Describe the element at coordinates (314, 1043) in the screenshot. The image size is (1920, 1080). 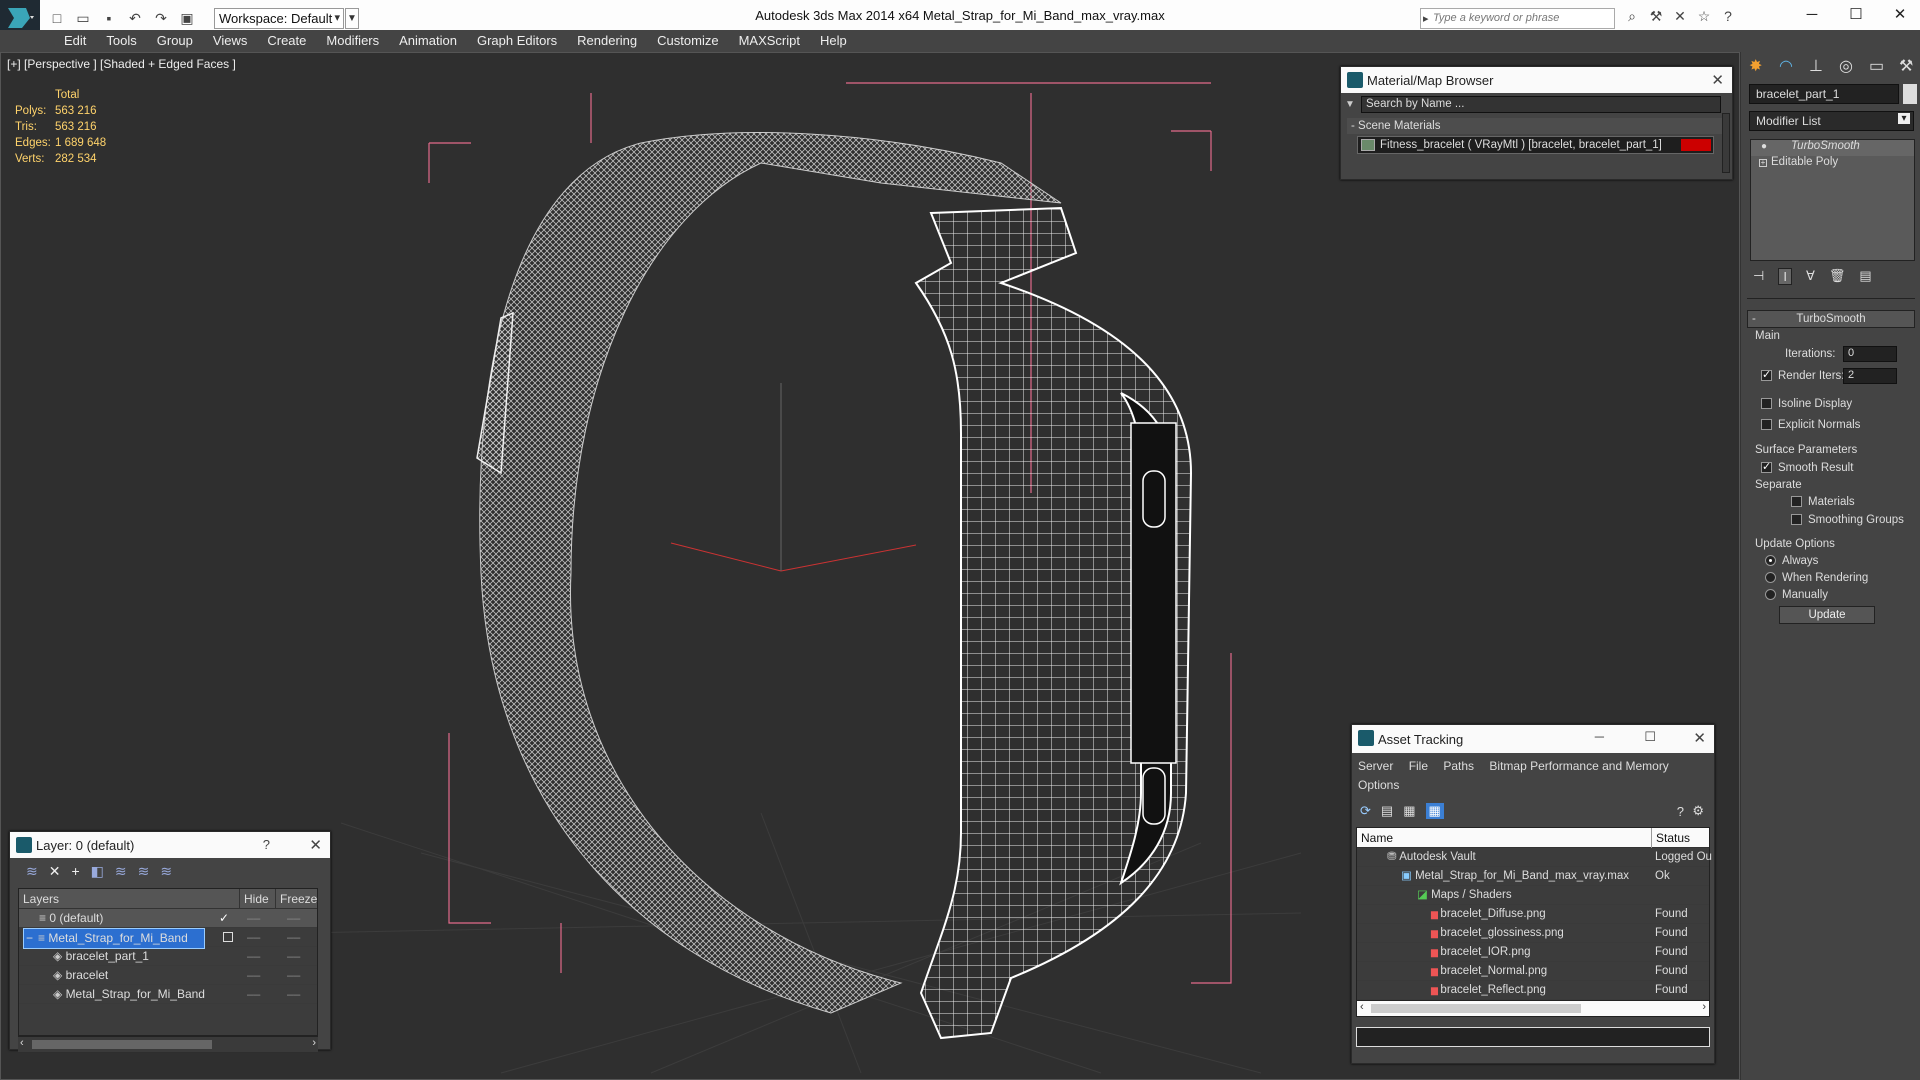
I see `scroll-right-icon: ›` at that location.